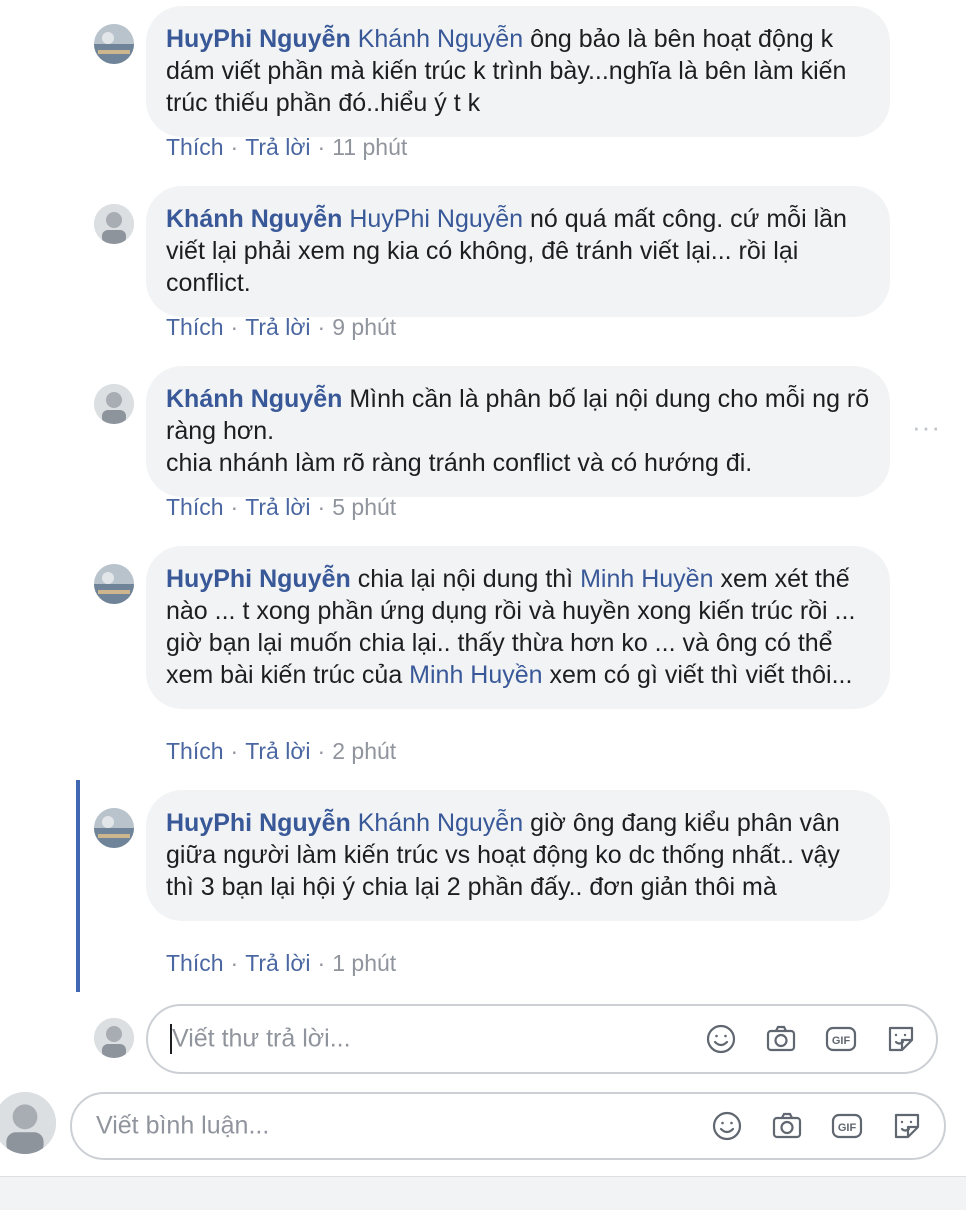 The image size is (966, 1210). I want to click on footer-strip, so click(483, 1193).